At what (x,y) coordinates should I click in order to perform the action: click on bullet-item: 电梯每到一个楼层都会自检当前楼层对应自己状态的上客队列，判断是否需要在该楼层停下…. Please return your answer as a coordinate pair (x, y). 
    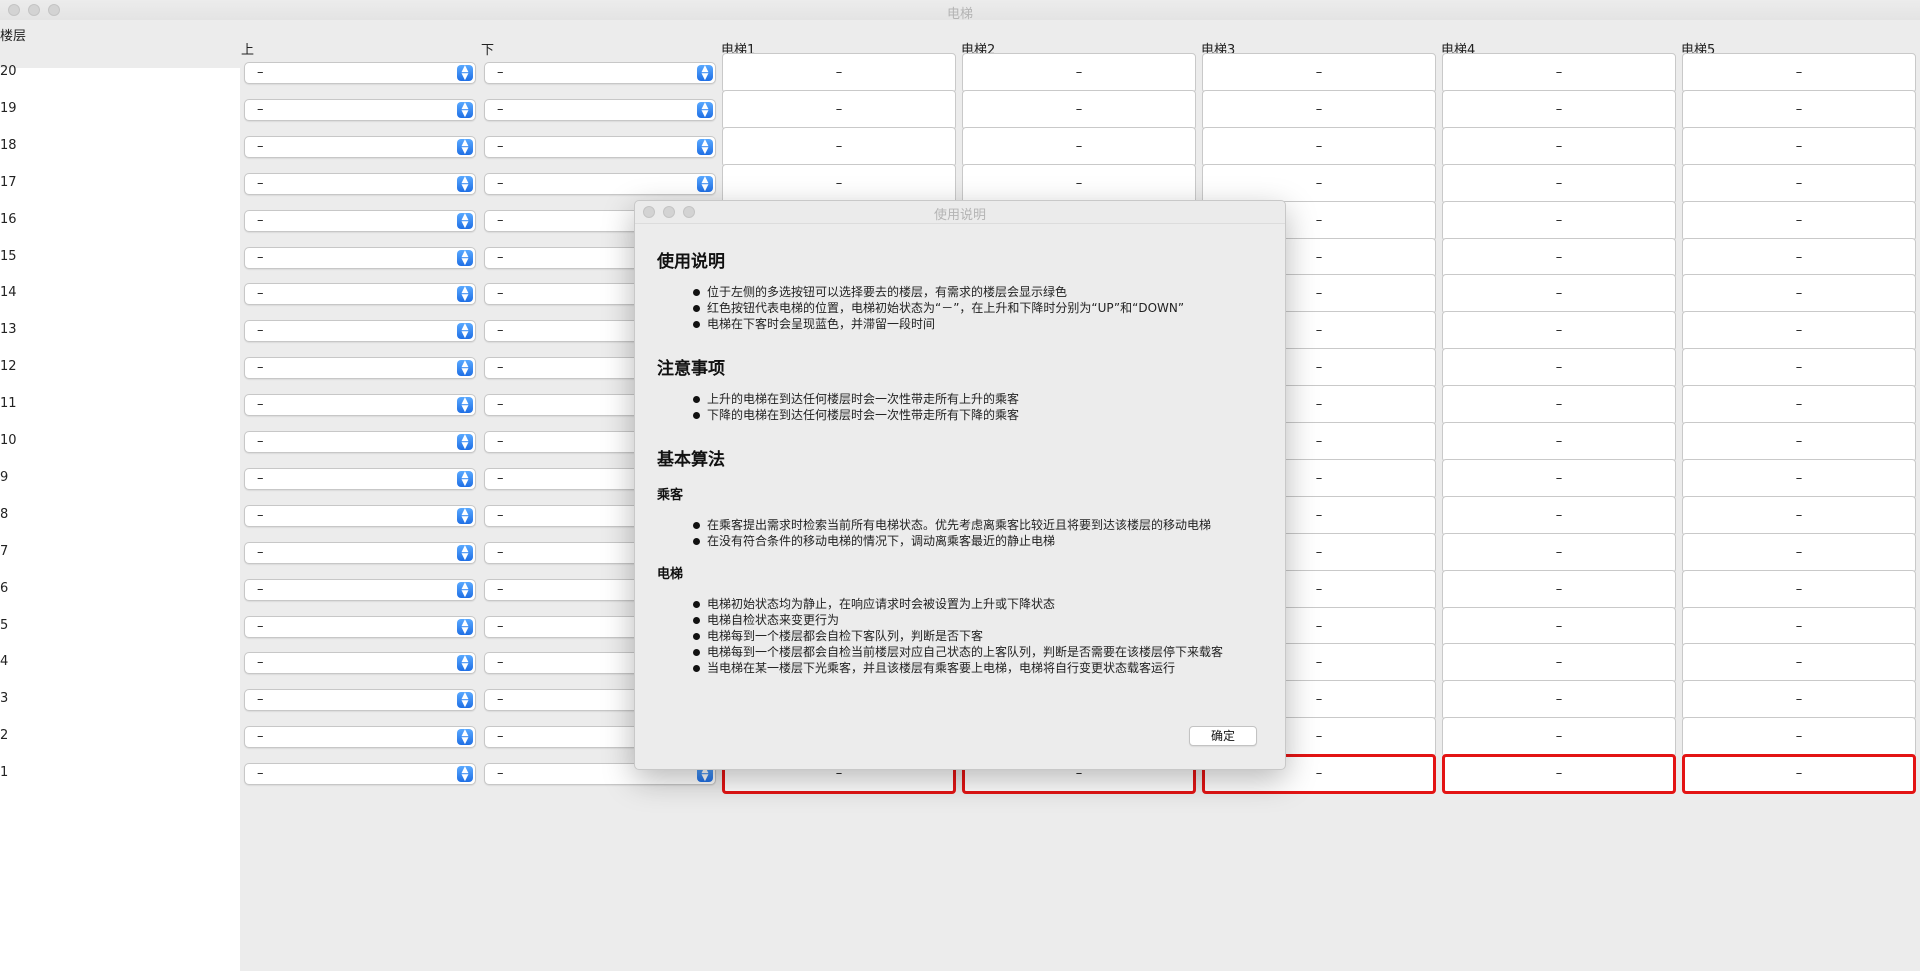
    Looking at the image, I should click on (982, 652).